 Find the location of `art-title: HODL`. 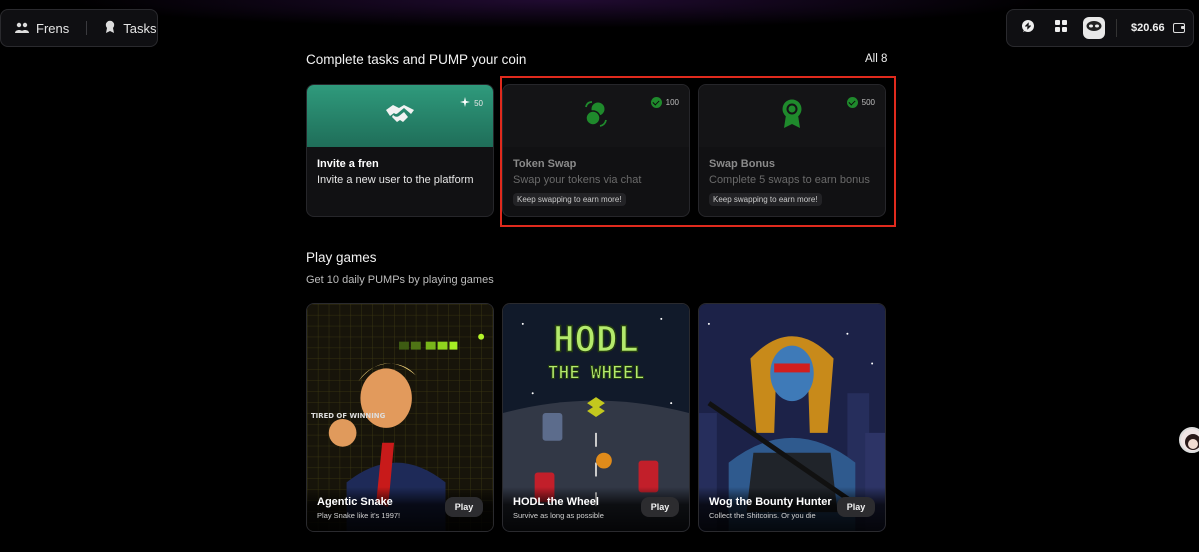

art-title: HODL is located at coordinates (596, 340).